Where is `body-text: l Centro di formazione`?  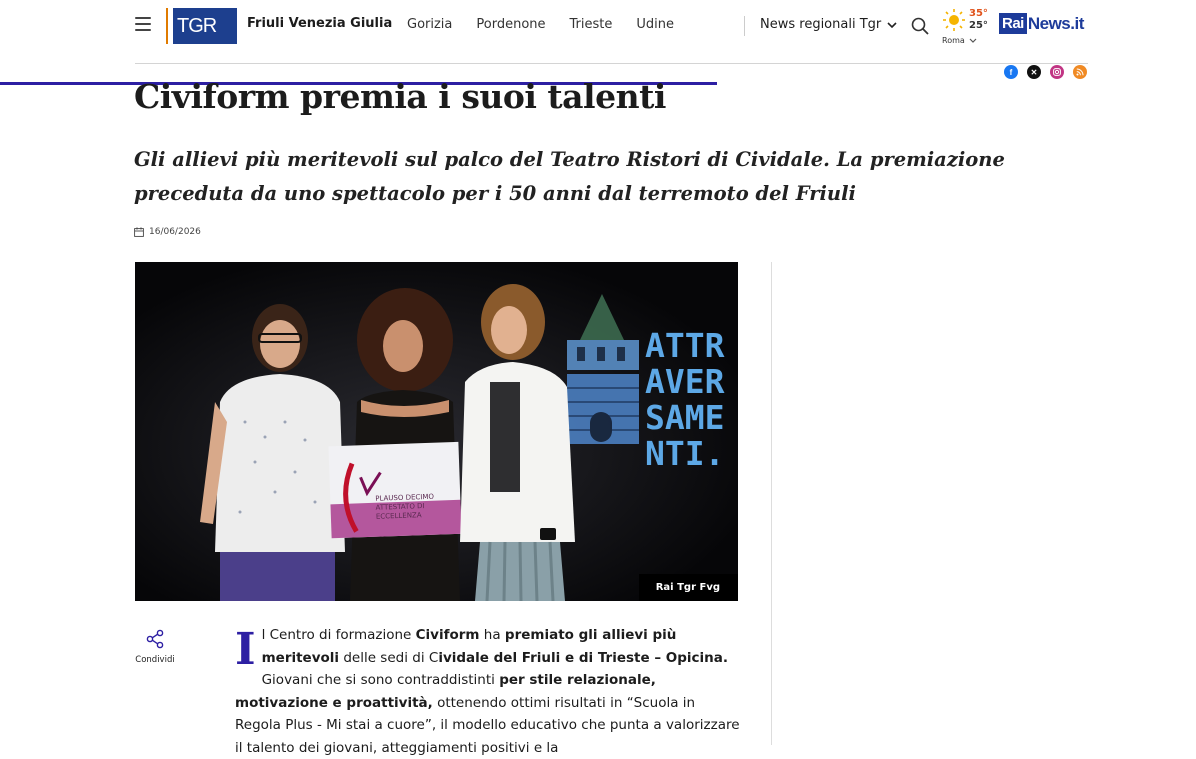
body-text: l Centro di formazione is located at coordinates (338, 635).